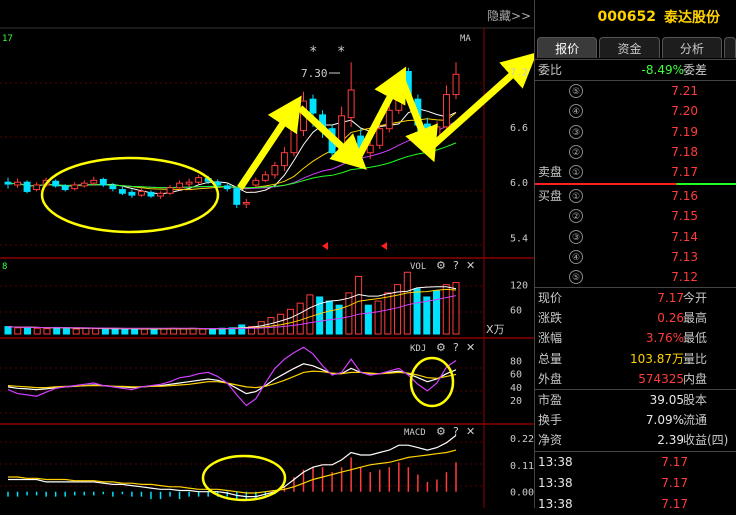 The width and height of the screenshot is (736, 515). I want to click on asks-price: 7.20, so click(684, 111).